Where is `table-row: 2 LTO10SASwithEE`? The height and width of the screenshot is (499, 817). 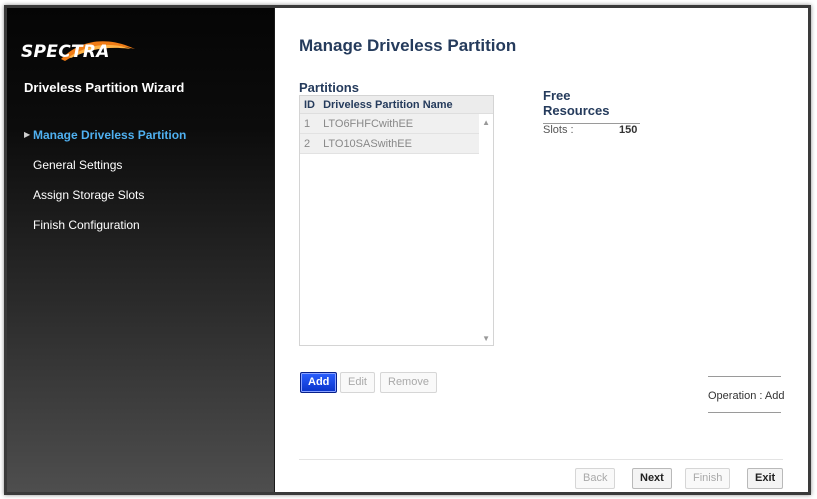 table-row: 2 LTO10SASwithEE is located at coordinates (389, 144).